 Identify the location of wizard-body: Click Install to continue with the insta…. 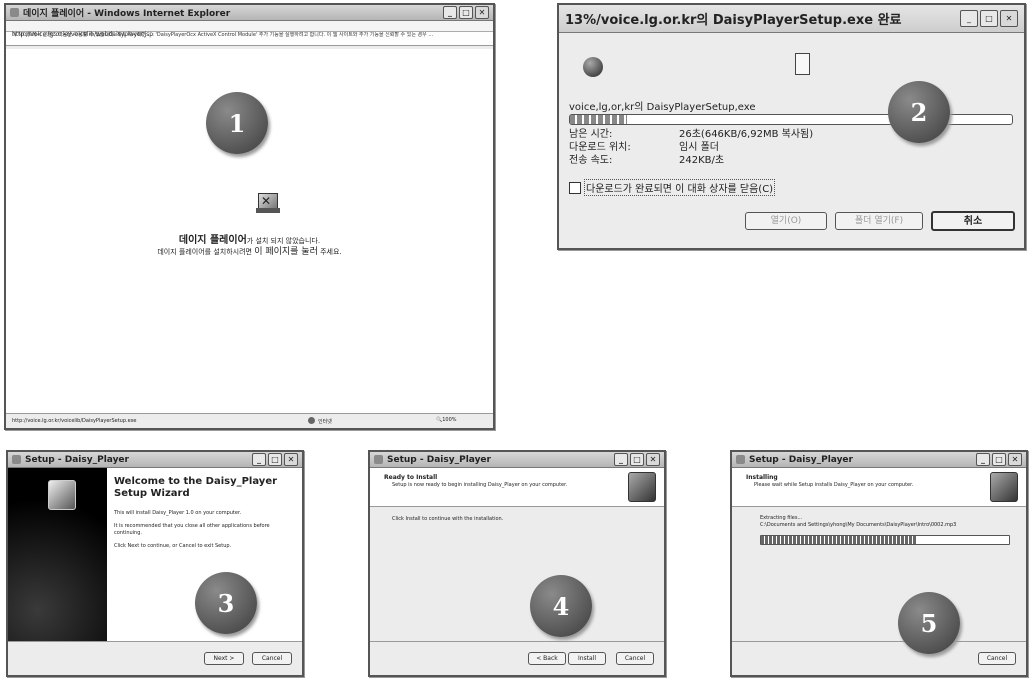
(448, 519).